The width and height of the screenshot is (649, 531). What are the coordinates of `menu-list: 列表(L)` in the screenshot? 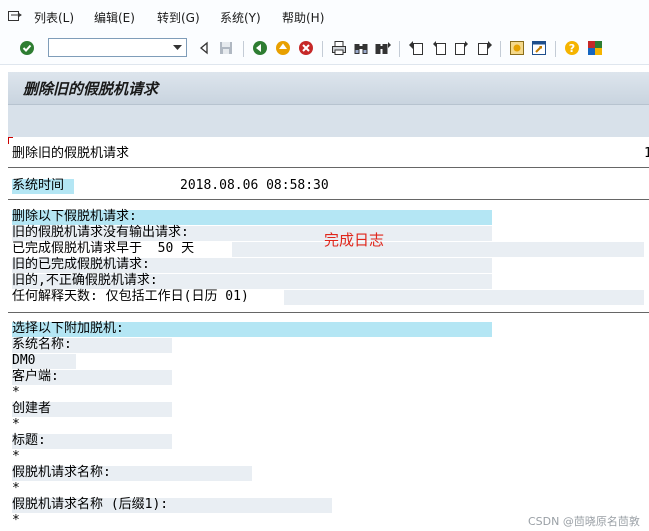 It's located at (54, 17).